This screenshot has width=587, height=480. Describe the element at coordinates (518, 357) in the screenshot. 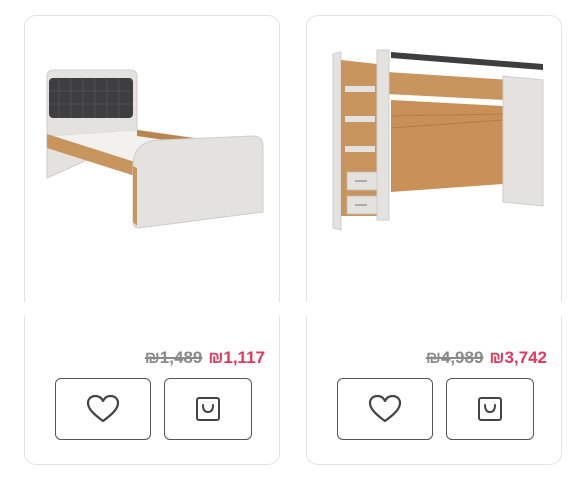

I see `sale-price: ₪3,742` at that location.